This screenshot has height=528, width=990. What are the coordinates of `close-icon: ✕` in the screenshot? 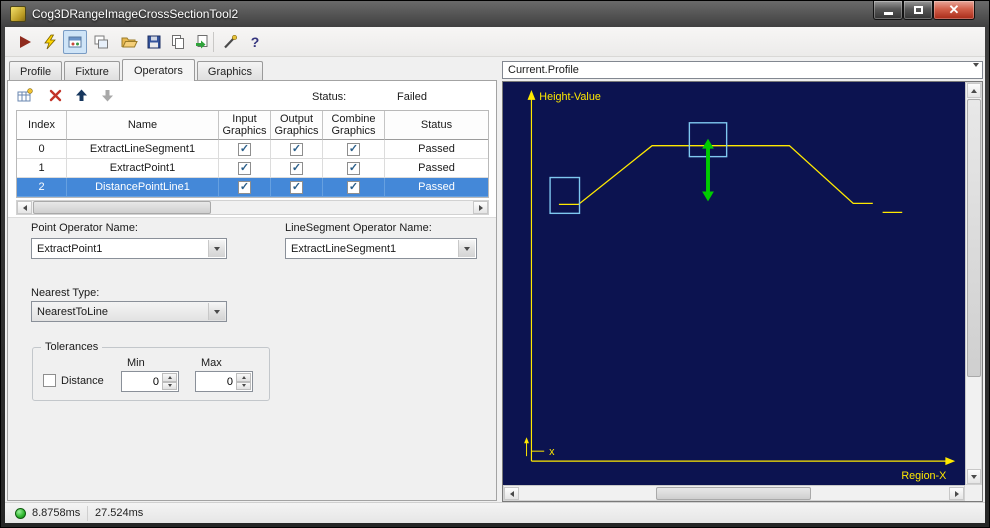 It's located at (954, 9).